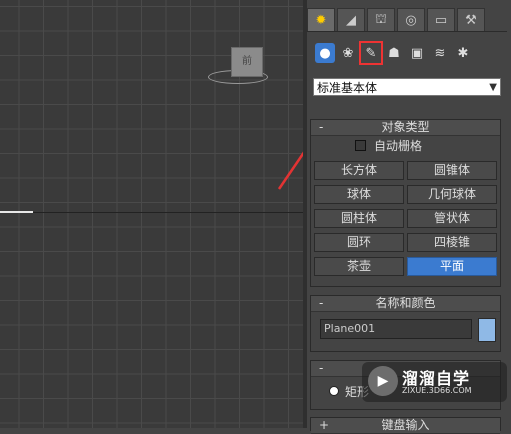  I want to click on cameras-icon: ☗, so click(394, 53).